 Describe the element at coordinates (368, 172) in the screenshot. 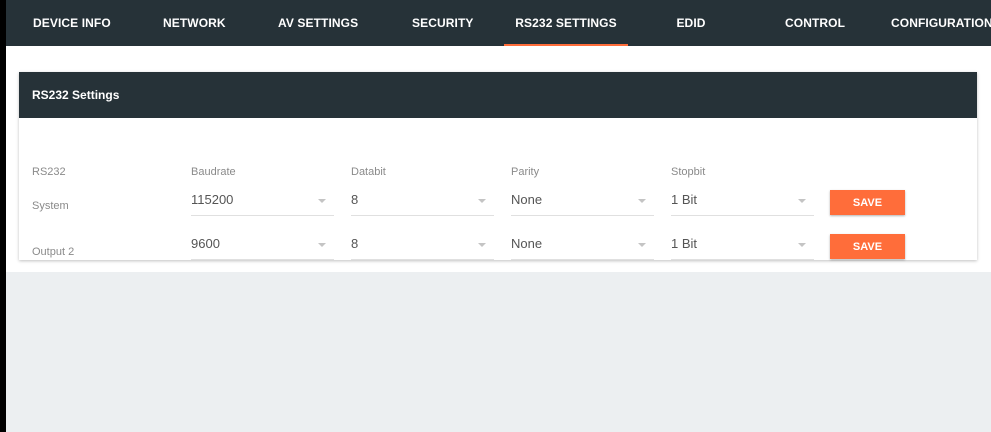

I see `column-header-databit: Databit` at that location.